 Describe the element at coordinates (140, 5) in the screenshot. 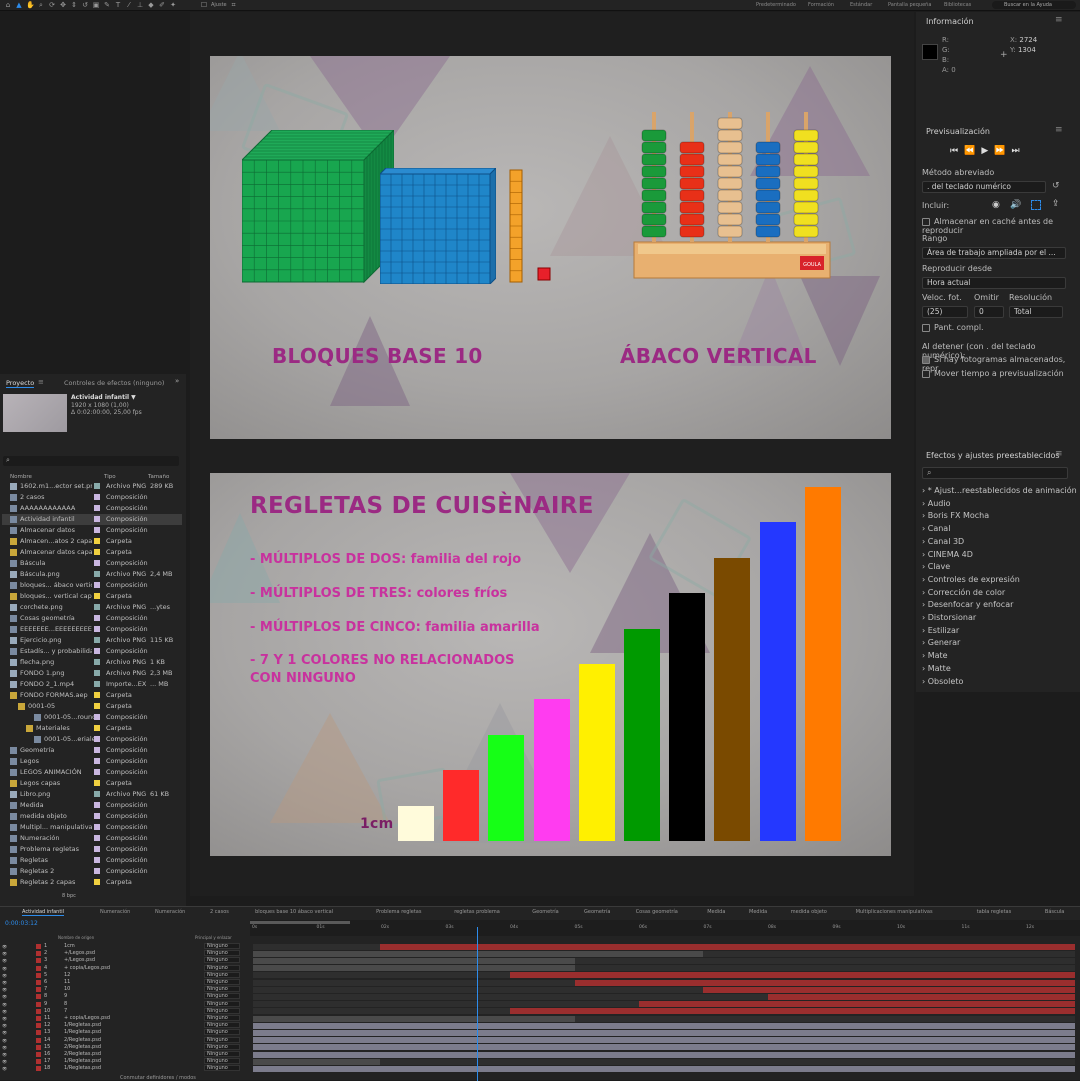

I see `stamp-tool-icon: ⊥` at that location.